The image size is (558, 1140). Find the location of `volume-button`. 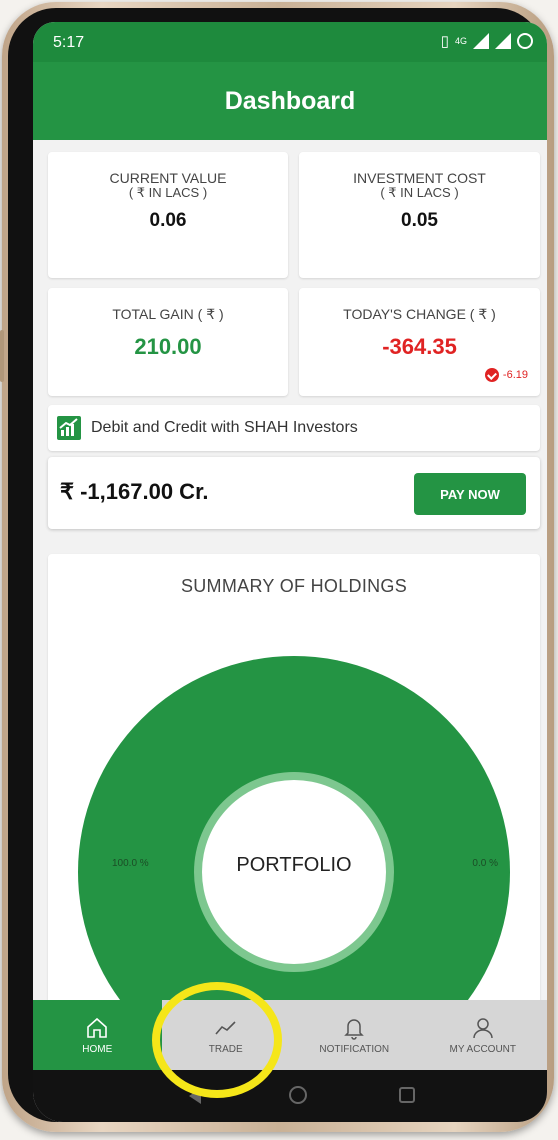

volume-button is located at coordinates (2, 356).